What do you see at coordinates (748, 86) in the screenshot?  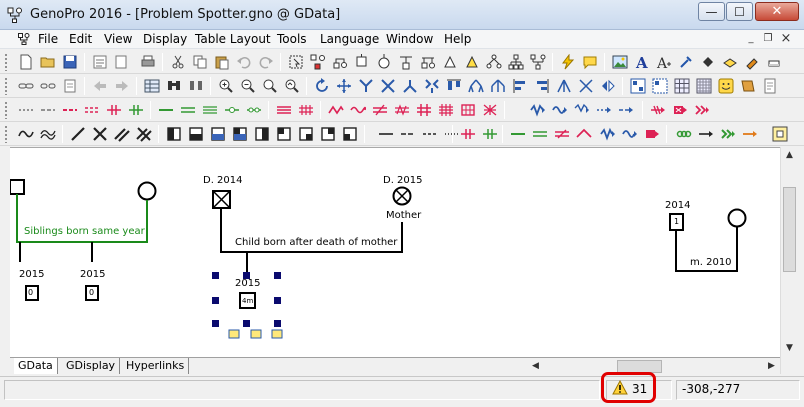 I see `certificate-icon` at bounding box center [748, 86].